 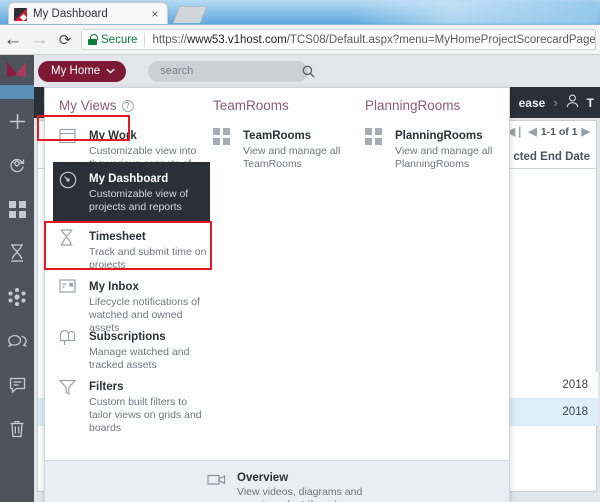 What do you see at coordinates (127, 105) in the screenshot?
I see `help-icon: ?` at bounding box center [127, 105].